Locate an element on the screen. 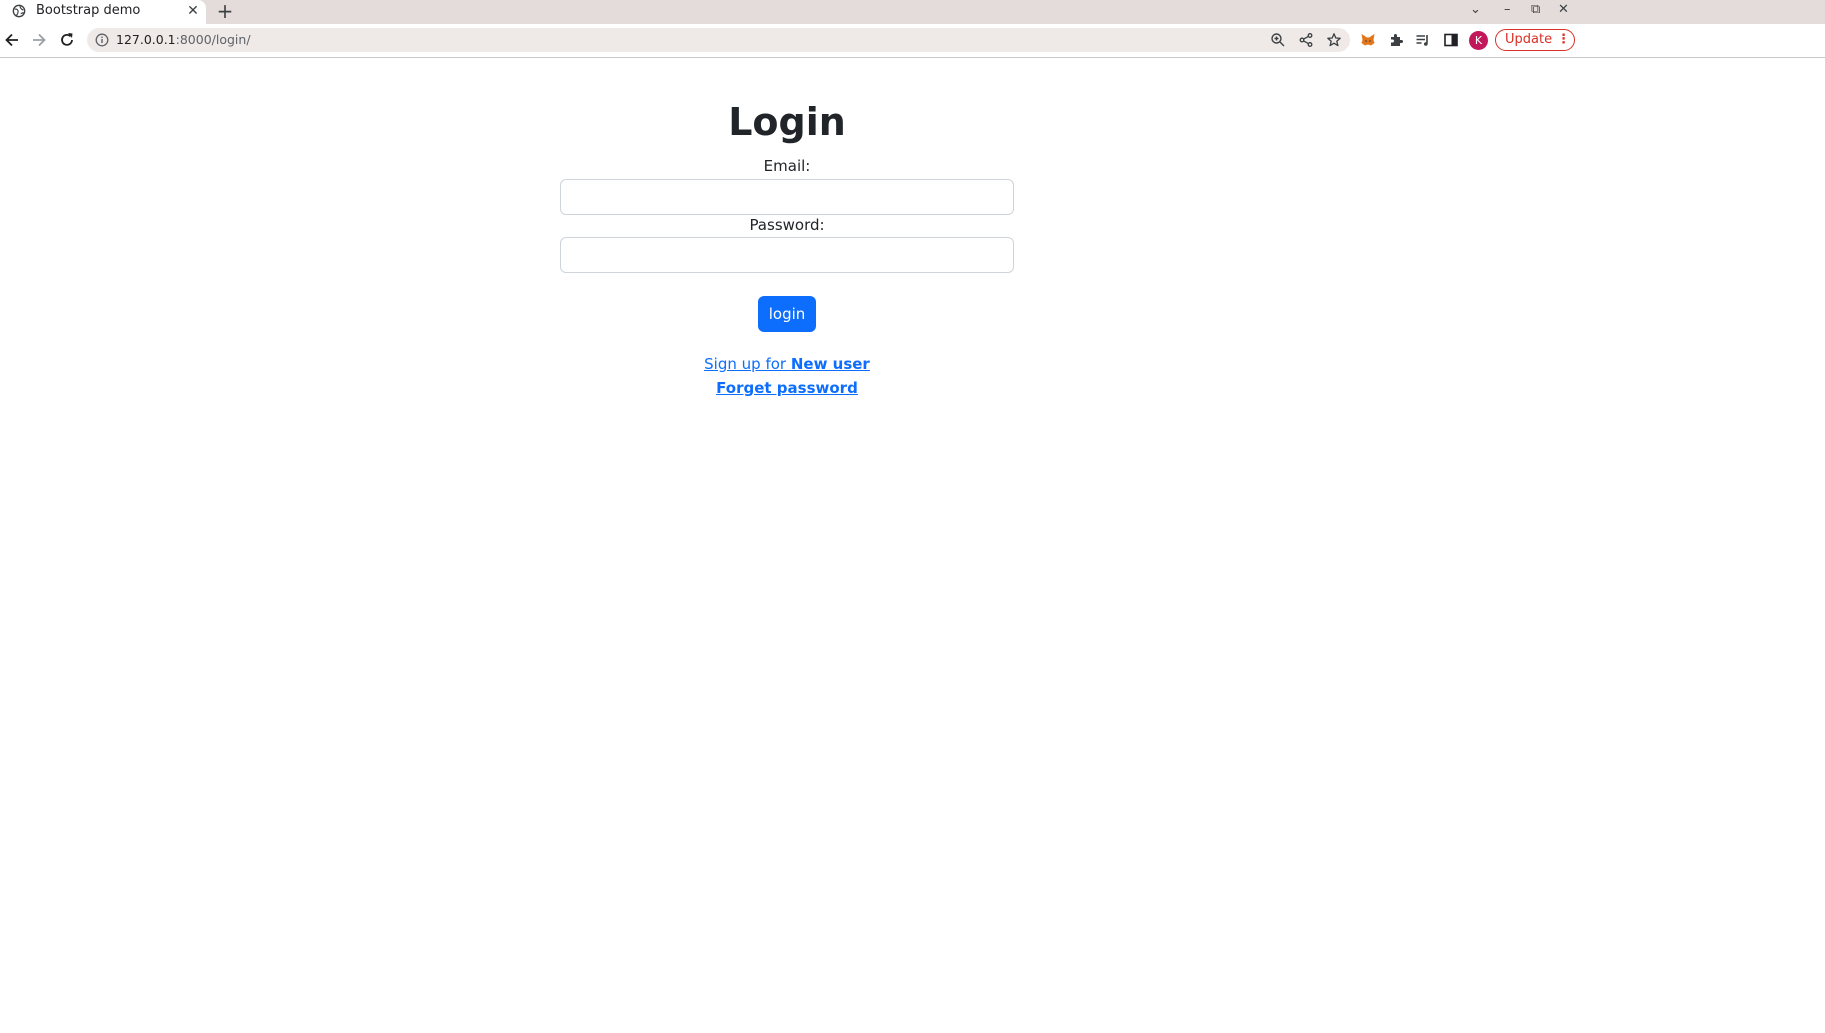 The image size is (1825, 1033). zoom-icon is located at coordinates (1278, 40).